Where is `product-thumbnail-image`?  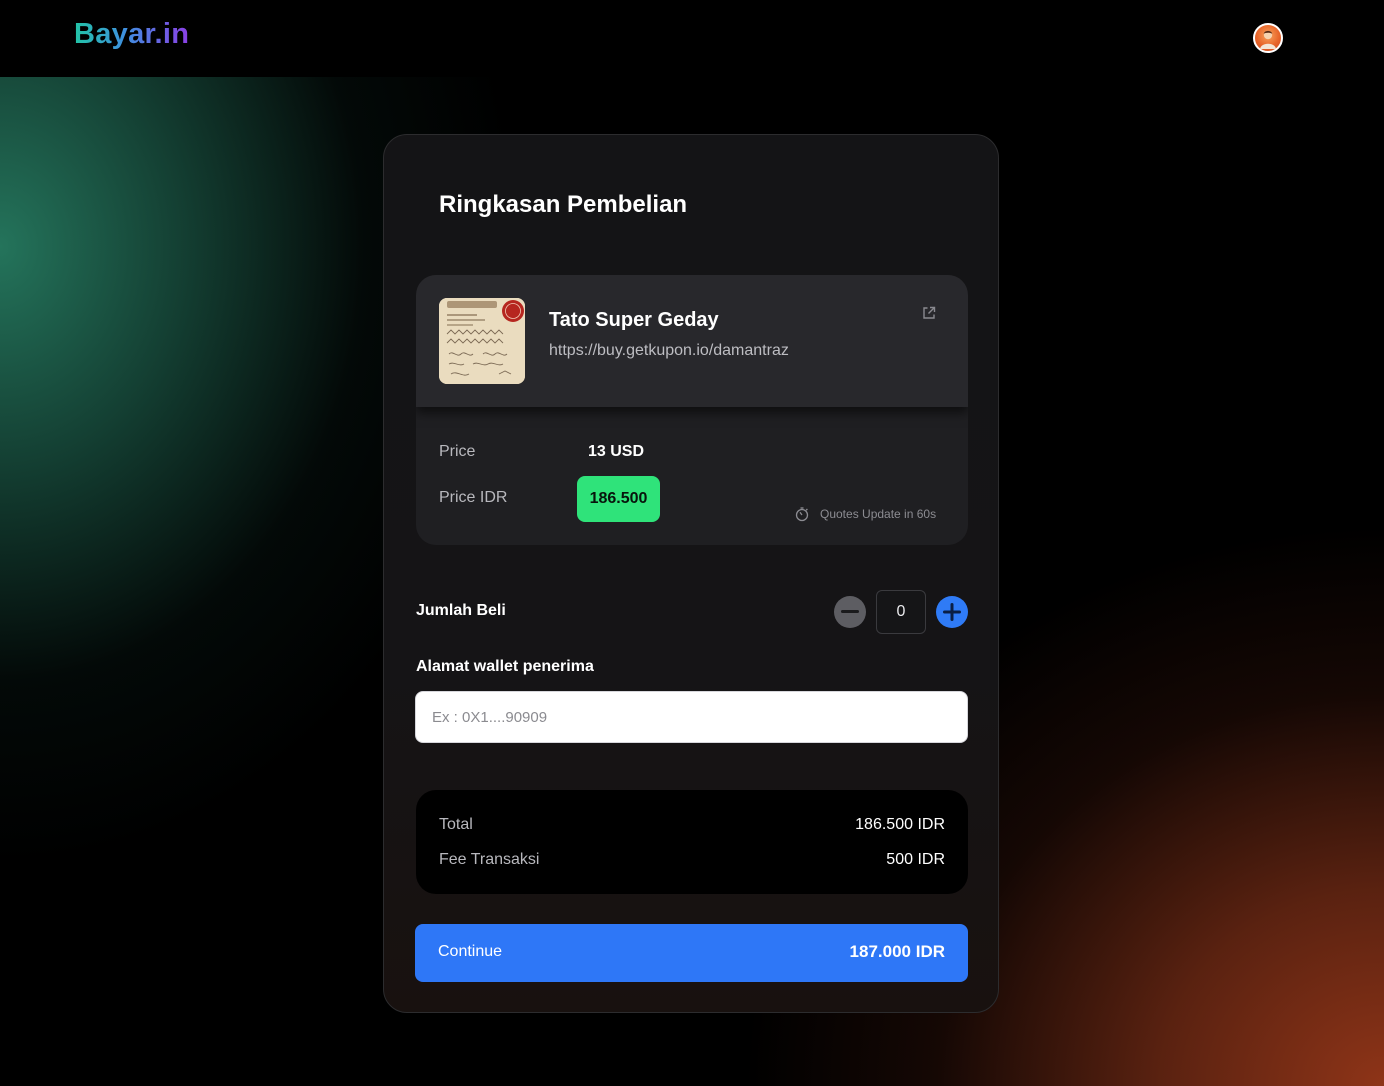 product-thumbnail-image is located at coordinates (482, 341).